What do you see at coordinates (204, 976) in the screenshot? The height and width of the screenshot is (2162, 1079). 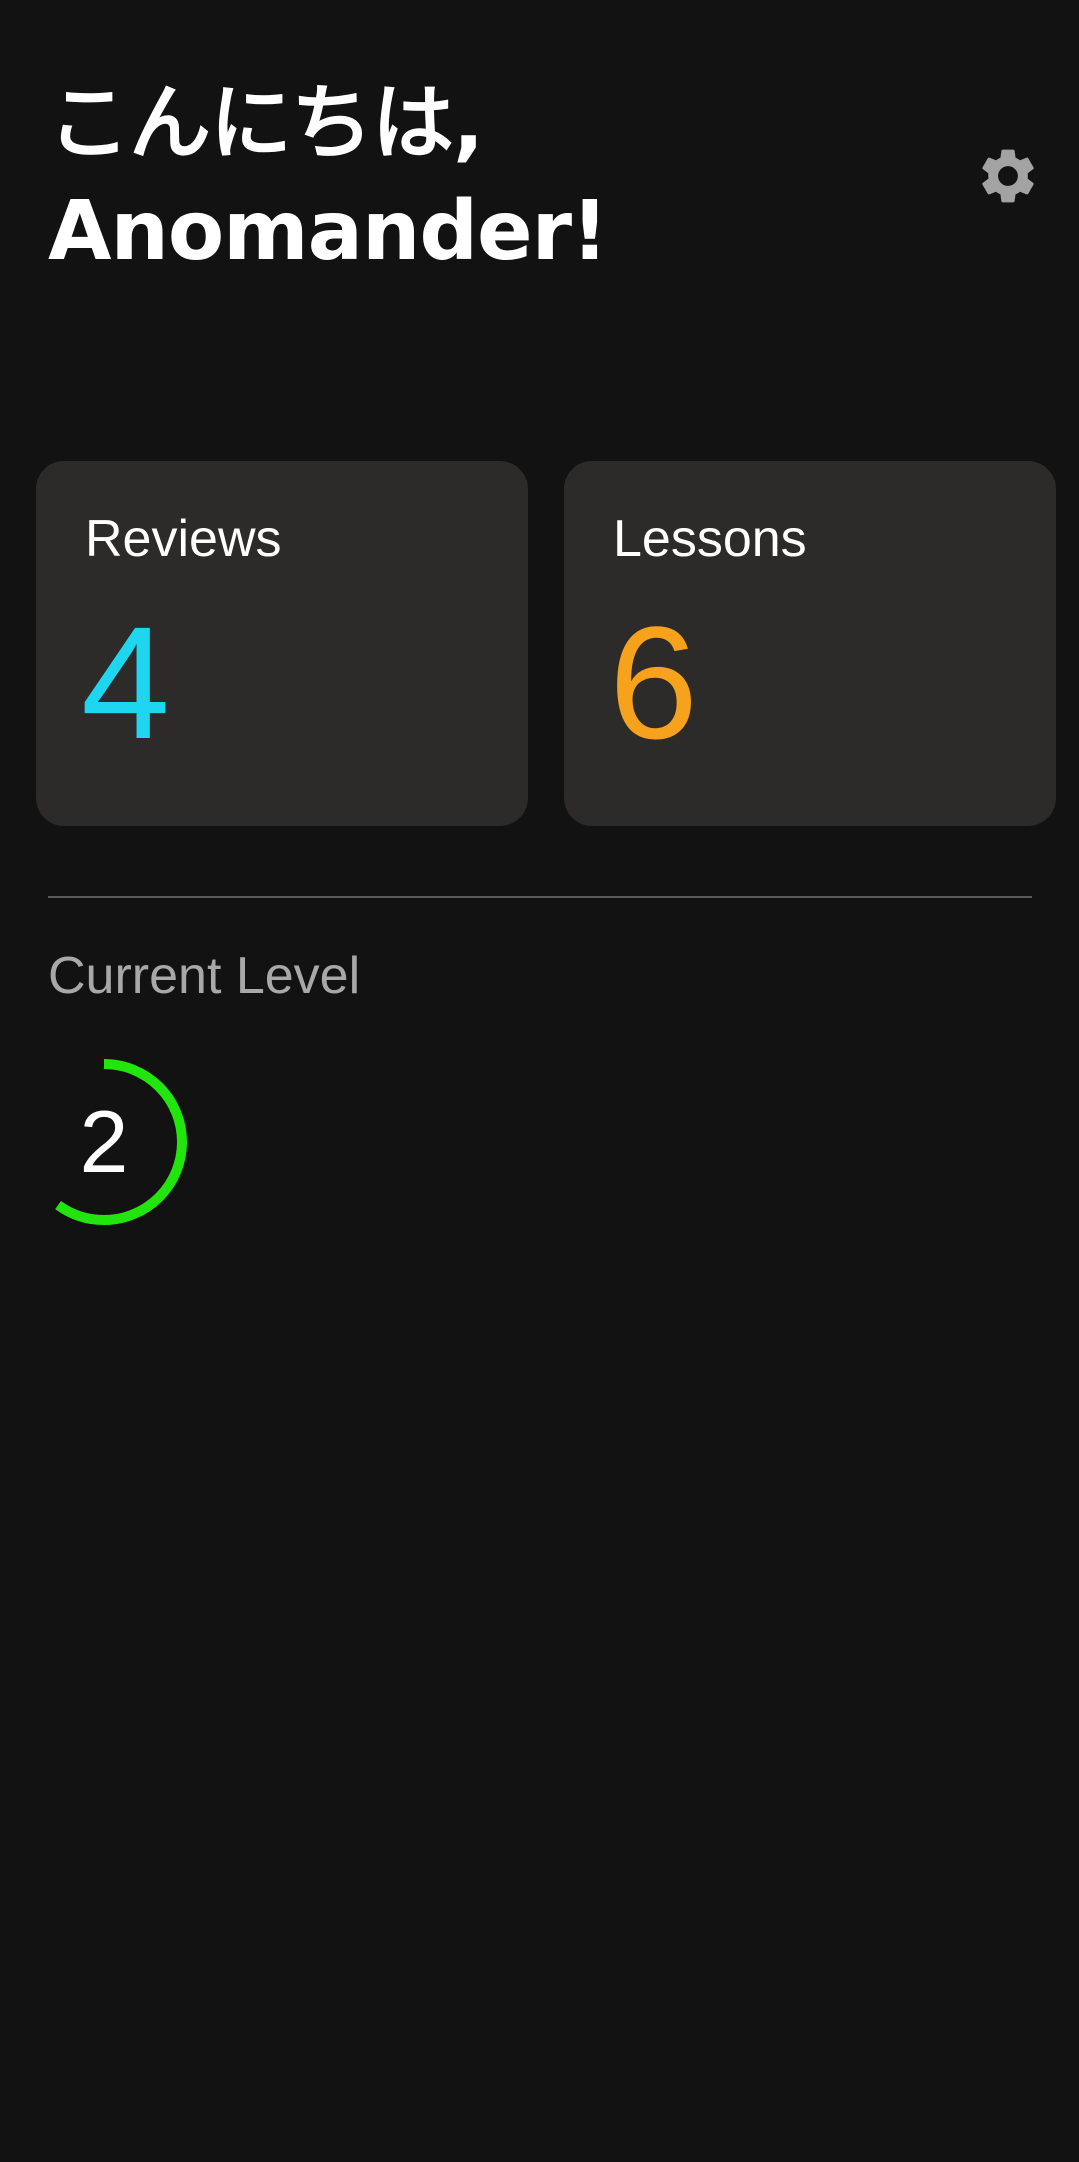 I see `current-level-heading: Current Level` at bounding box center [204, 976].